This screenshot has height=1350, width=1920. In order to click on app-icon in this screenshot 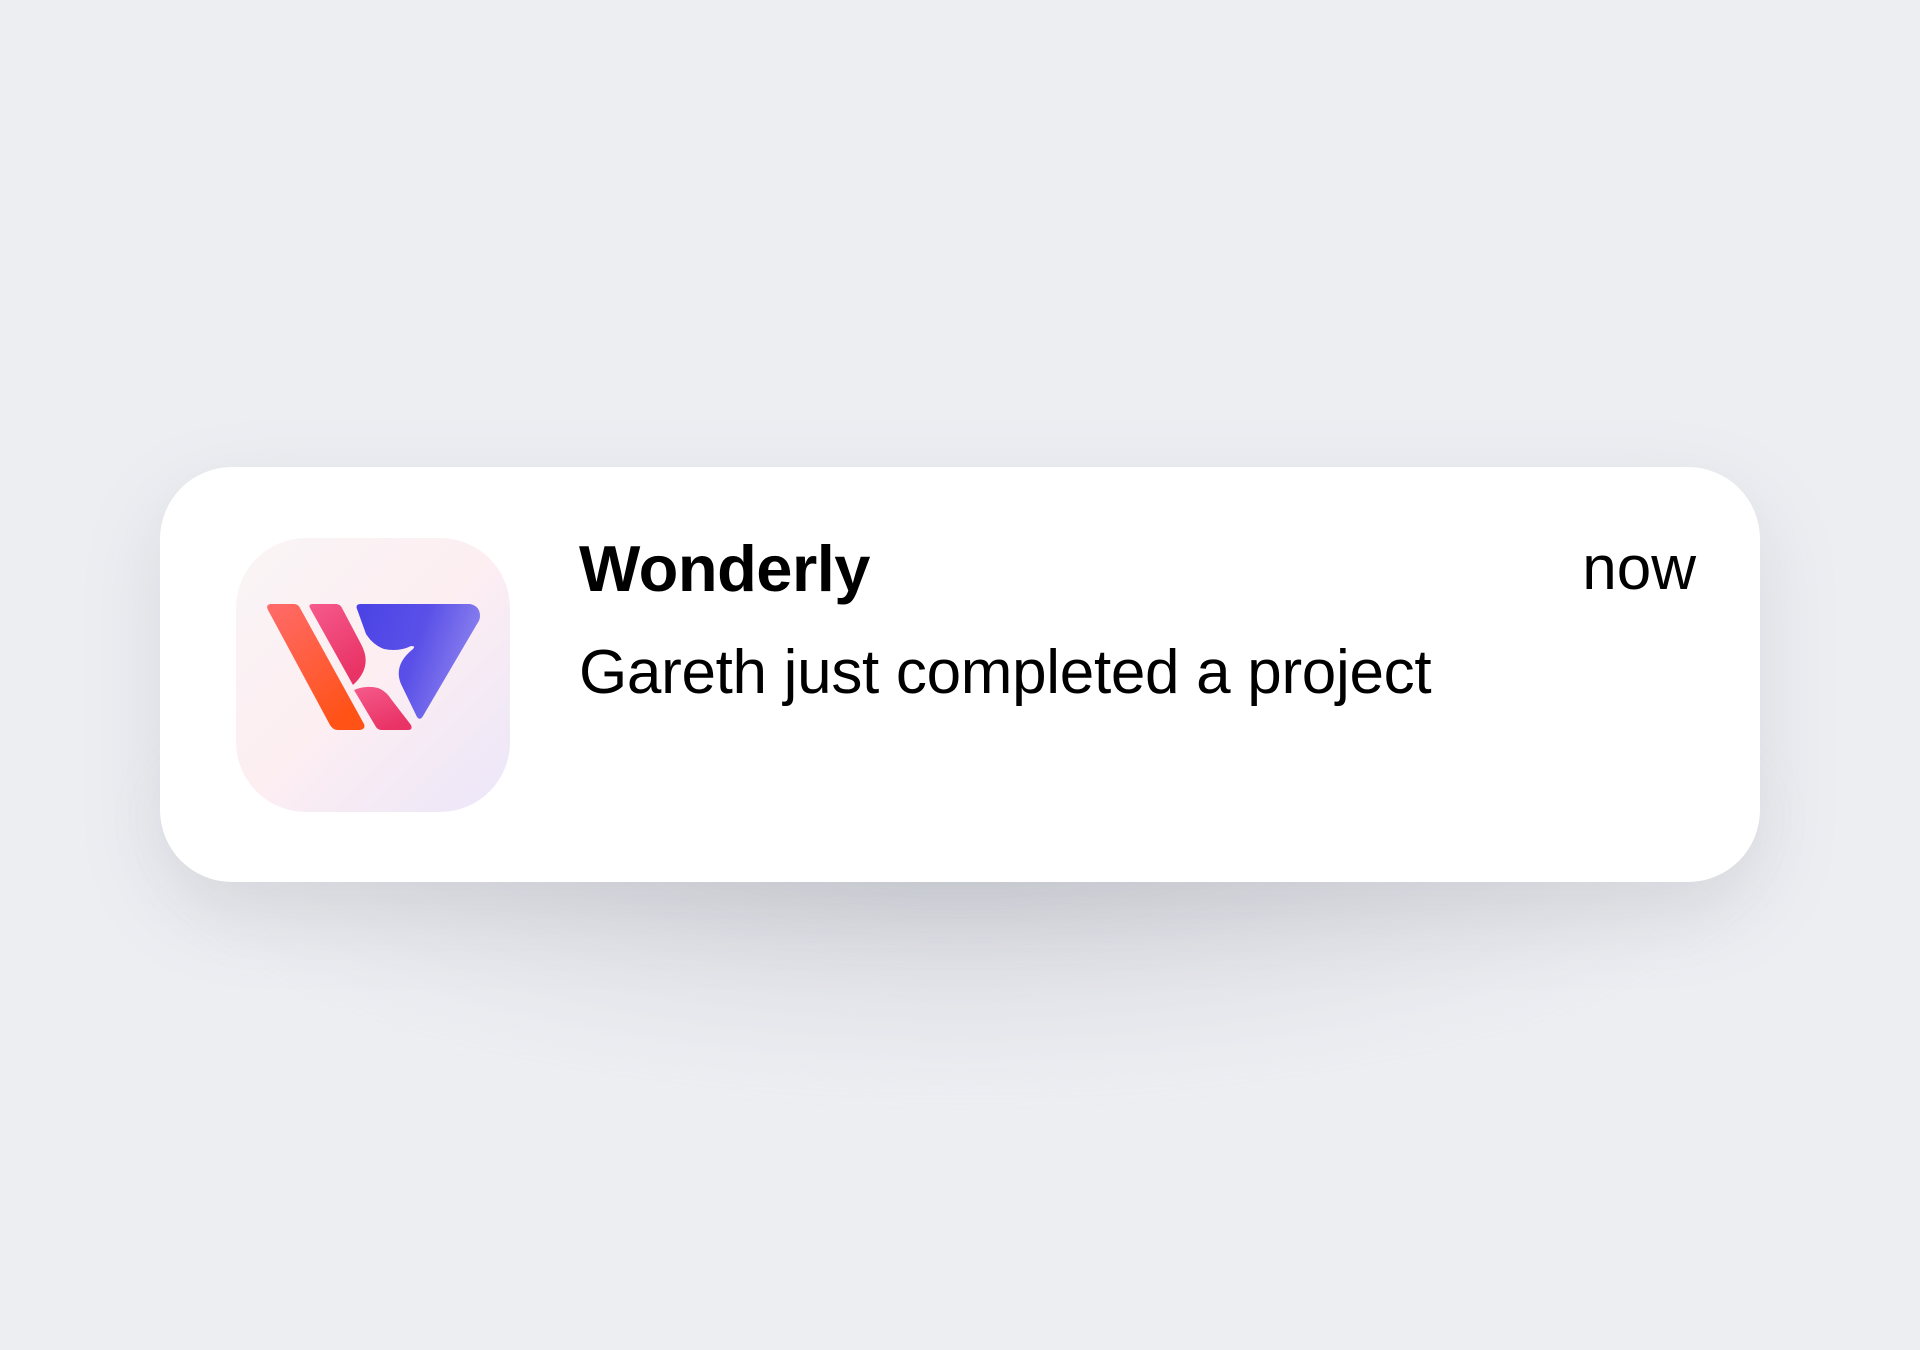, I will do `click(373, 675)`.